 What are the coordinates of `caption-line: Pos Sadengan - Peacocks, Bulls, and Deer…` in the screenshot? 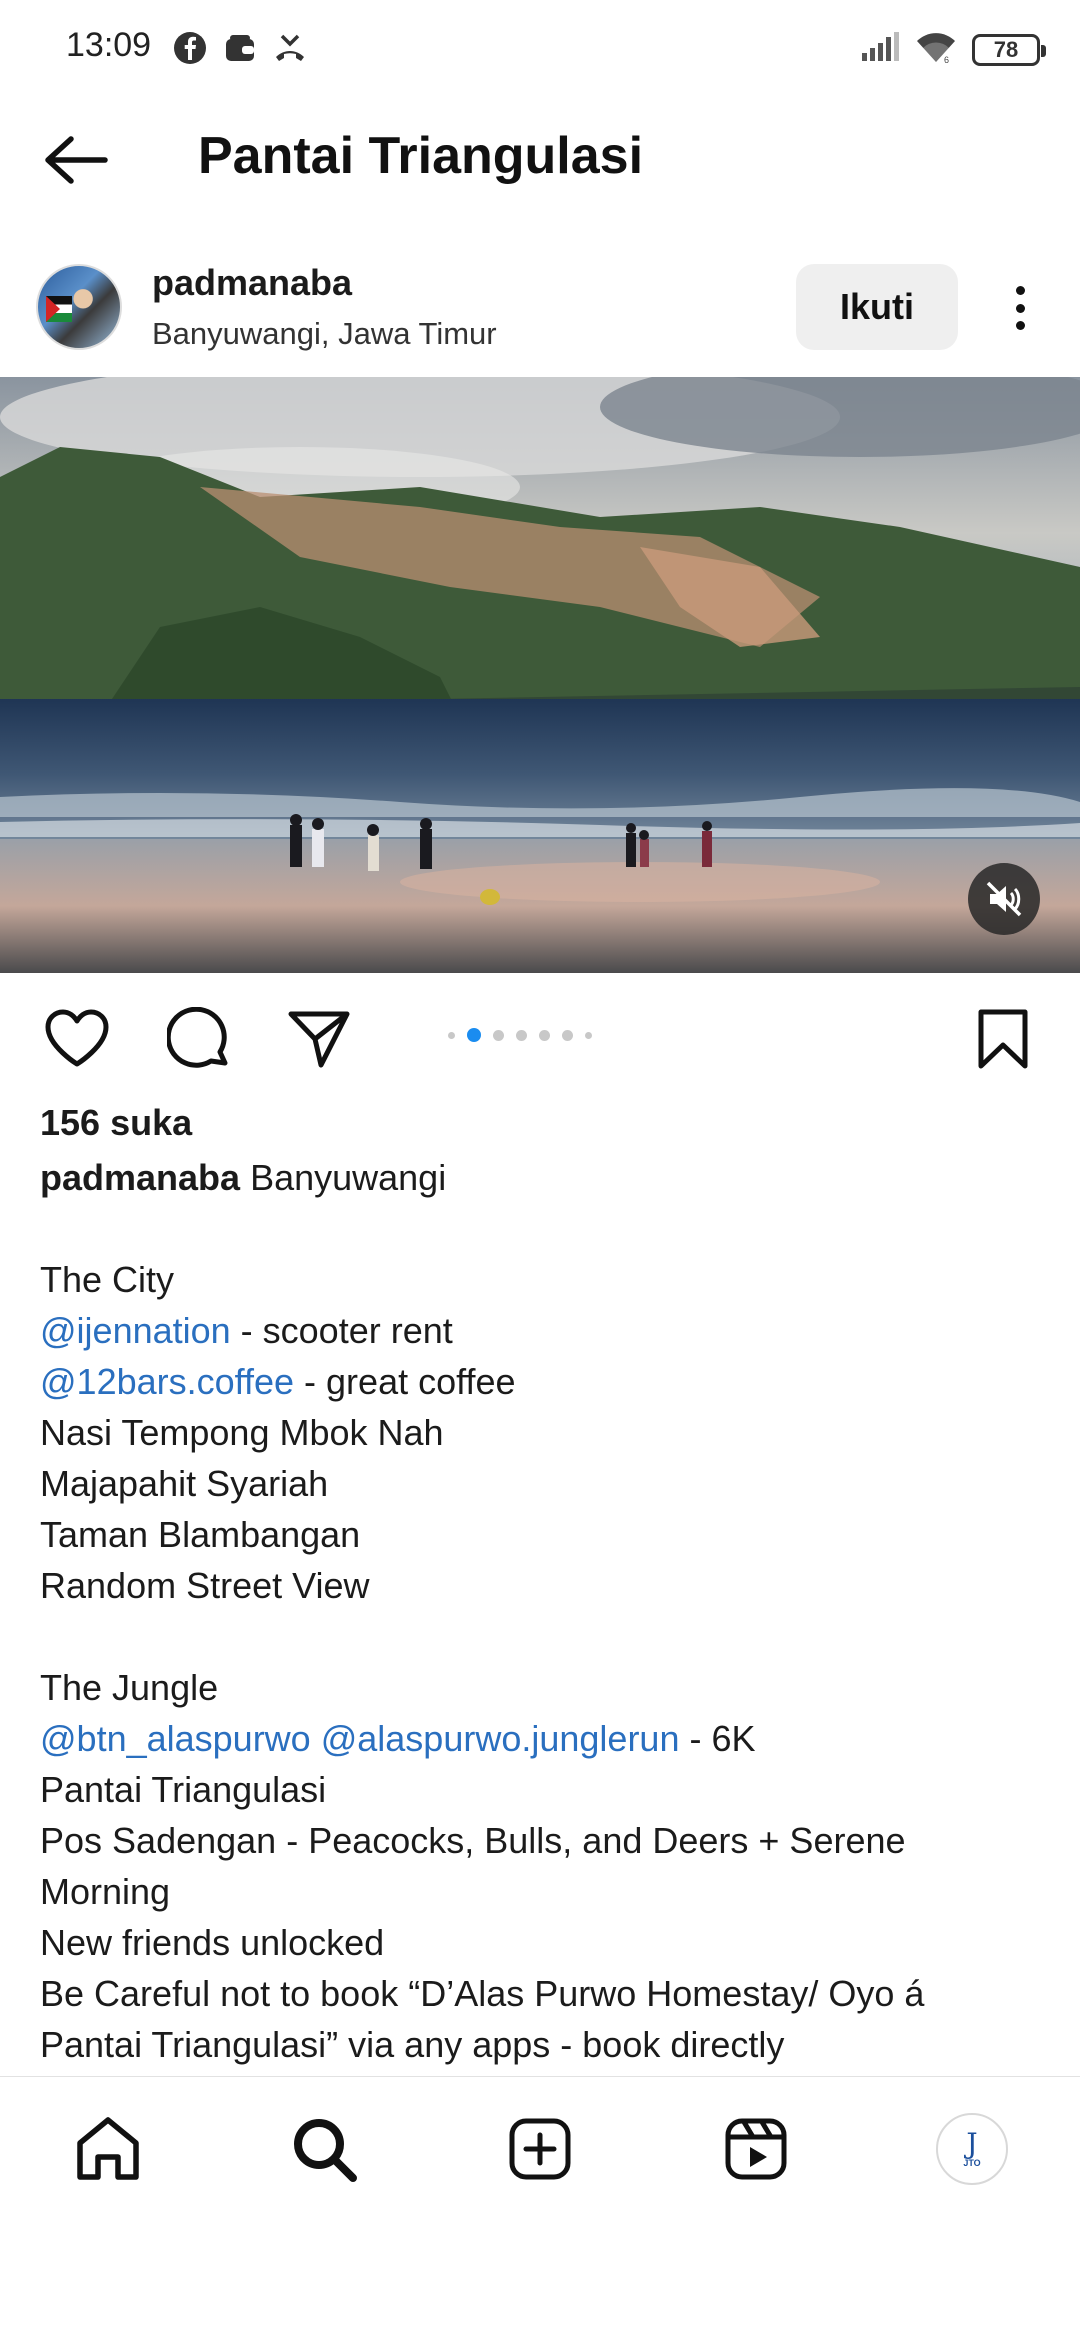 It's located at (545, 1840).